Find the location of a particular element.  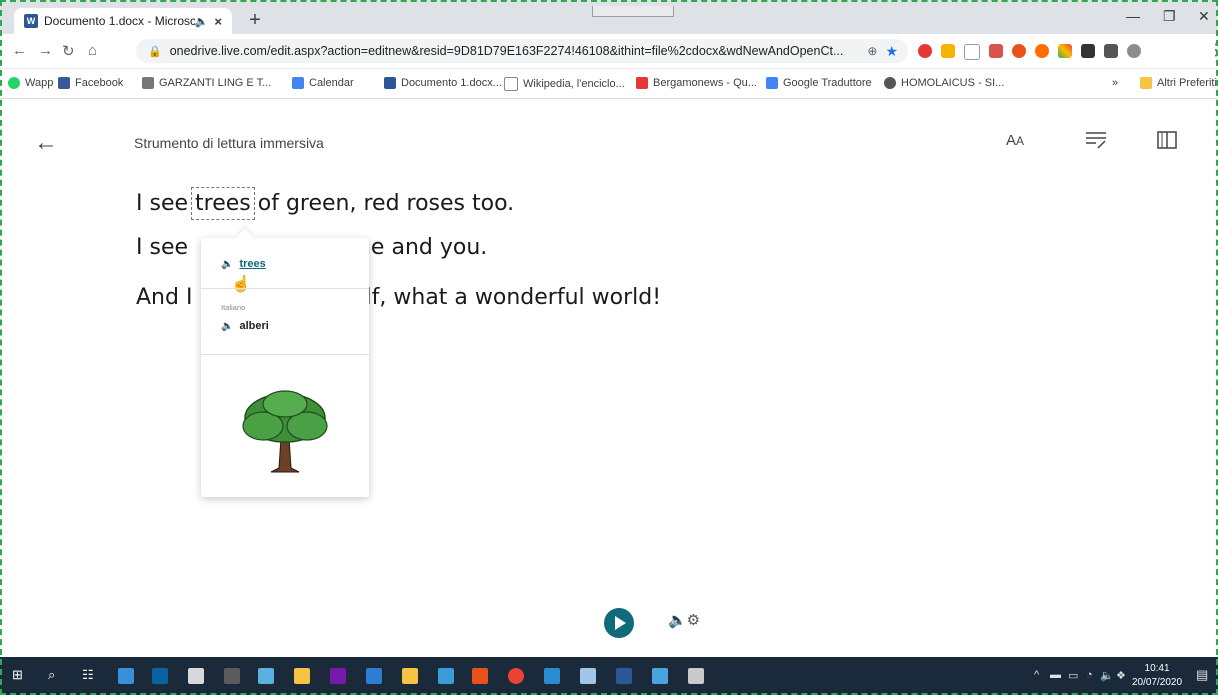

back-arrow-icon: ← is located at coordinates (46, 143).